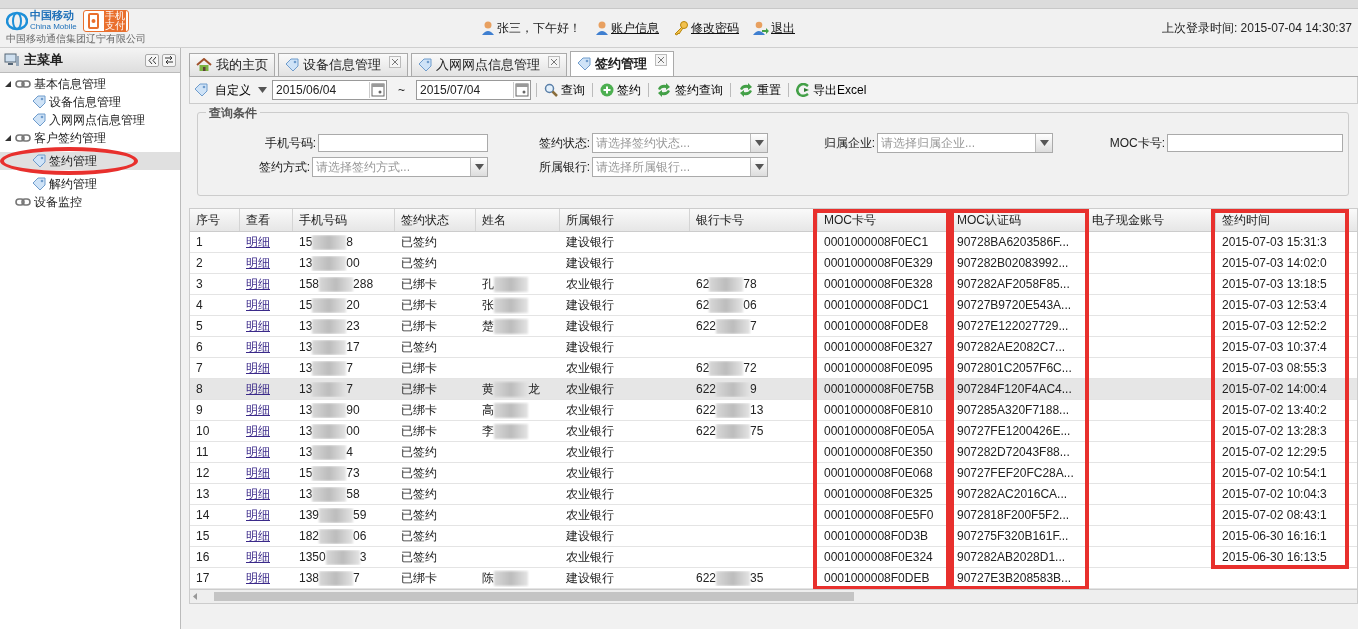 This screenshot has height=629, width=1358. Describe the element at coordinates (759, 90) in the screenshot. I see `toolbar-button: 重置` at that location.